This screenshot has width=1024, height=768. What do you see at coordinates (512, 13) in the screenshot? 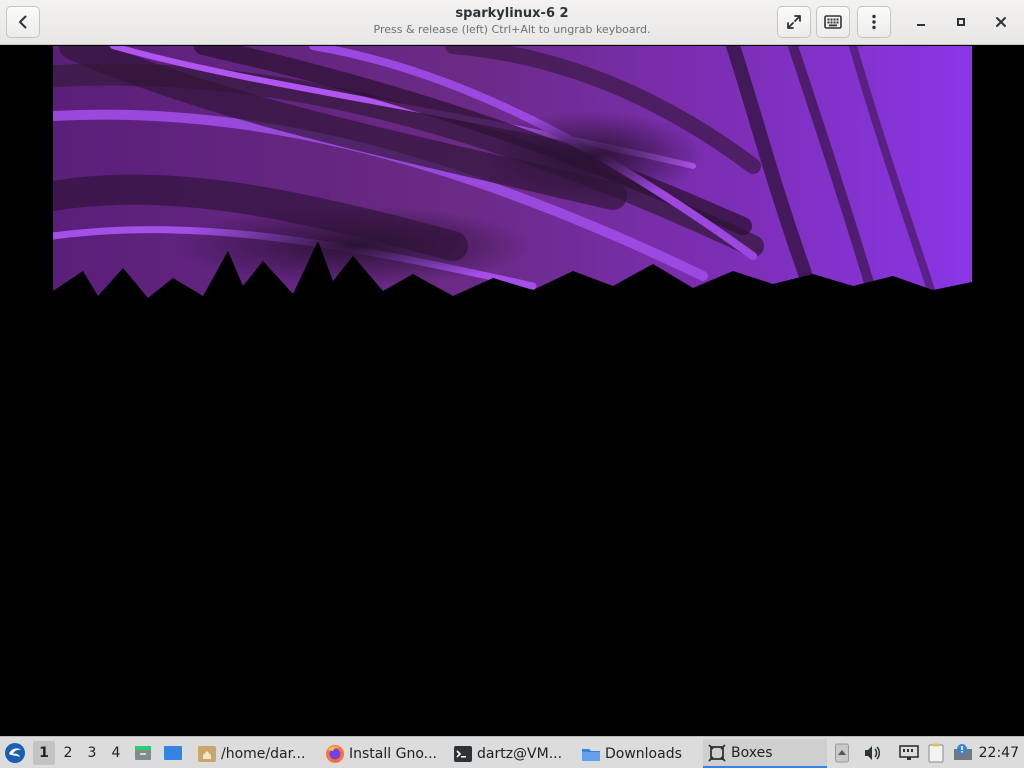
I see `window-title: sparkylinux-6 2` at bounding box center [512, 13].